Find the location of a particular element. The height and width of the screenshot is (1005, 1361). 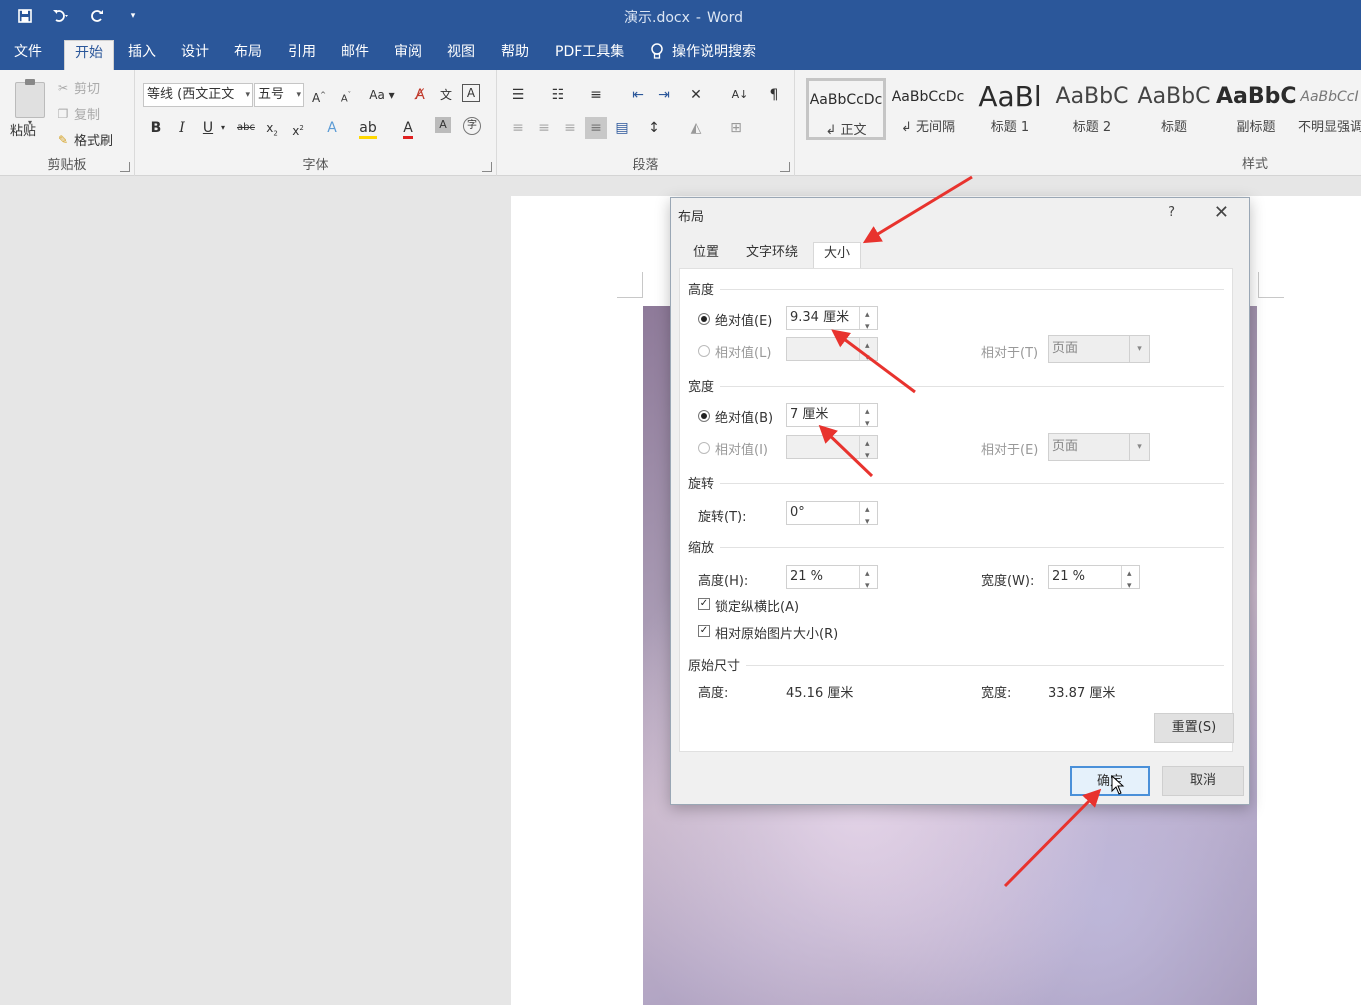

tab-insert: 插入 is located at coordinates (142, 55).